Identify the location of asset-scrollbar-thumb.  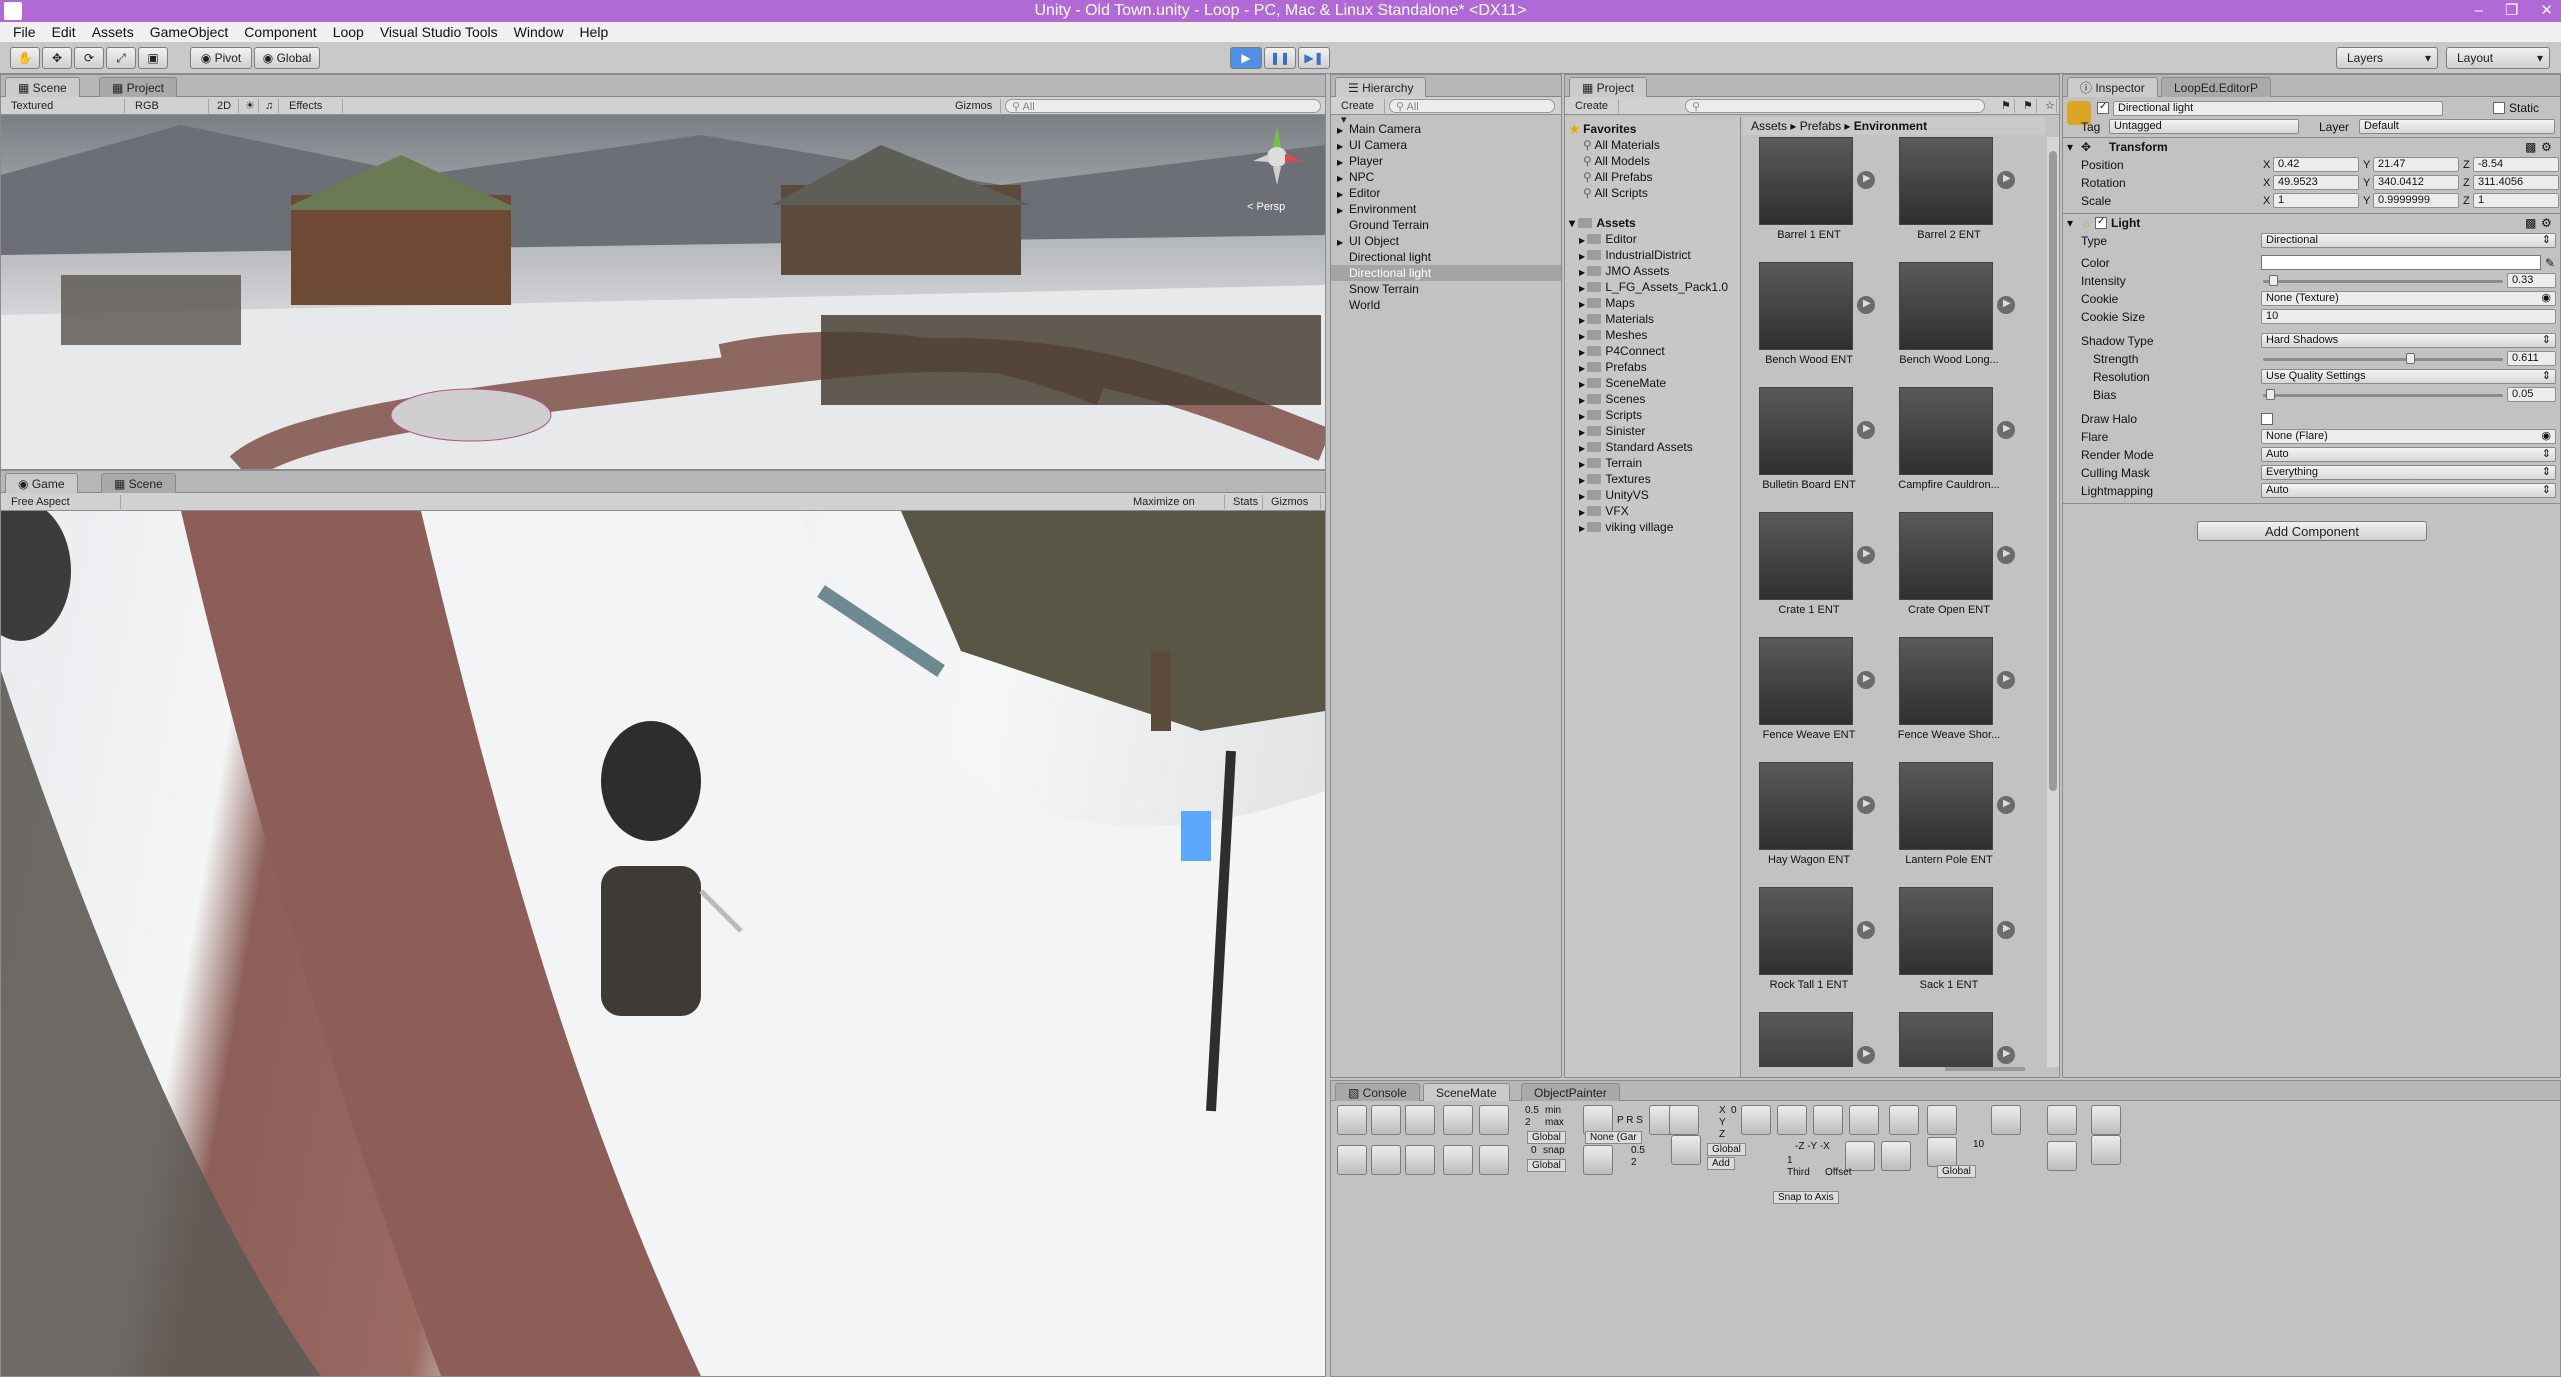
(2053, 471).